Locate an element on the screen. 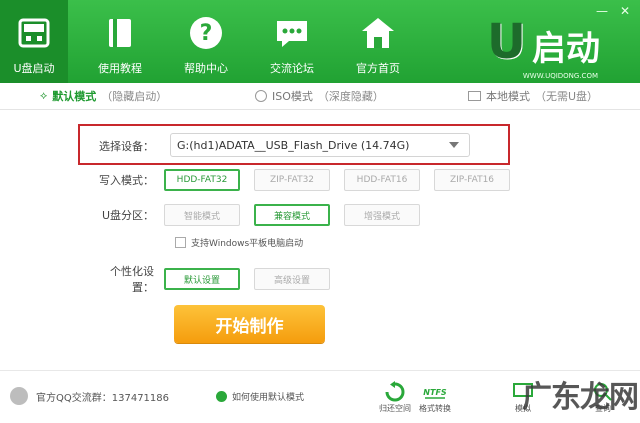 This screenshot has width=640, height=423. info-icon is located at coordinates (221, 396).